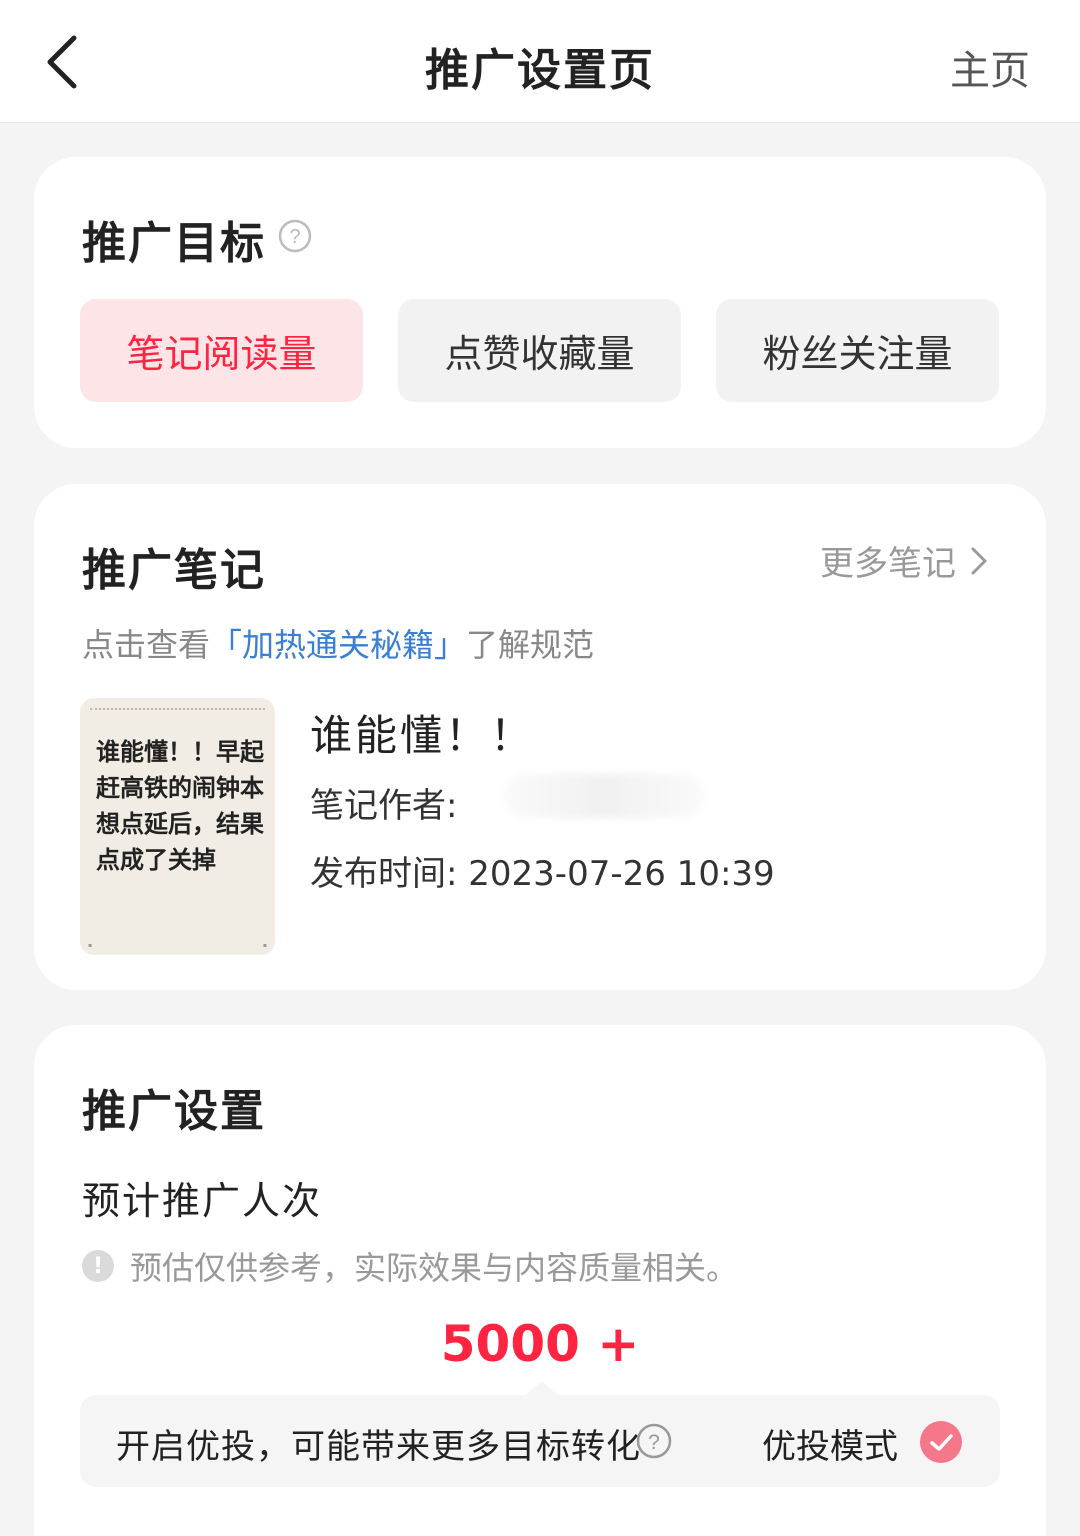 The image size is (1080, 1536). Describe the element at coordinates (539, 350) in the screenshot. I see `goal-option-likes-favorites: 点赞收藏量` at that location.